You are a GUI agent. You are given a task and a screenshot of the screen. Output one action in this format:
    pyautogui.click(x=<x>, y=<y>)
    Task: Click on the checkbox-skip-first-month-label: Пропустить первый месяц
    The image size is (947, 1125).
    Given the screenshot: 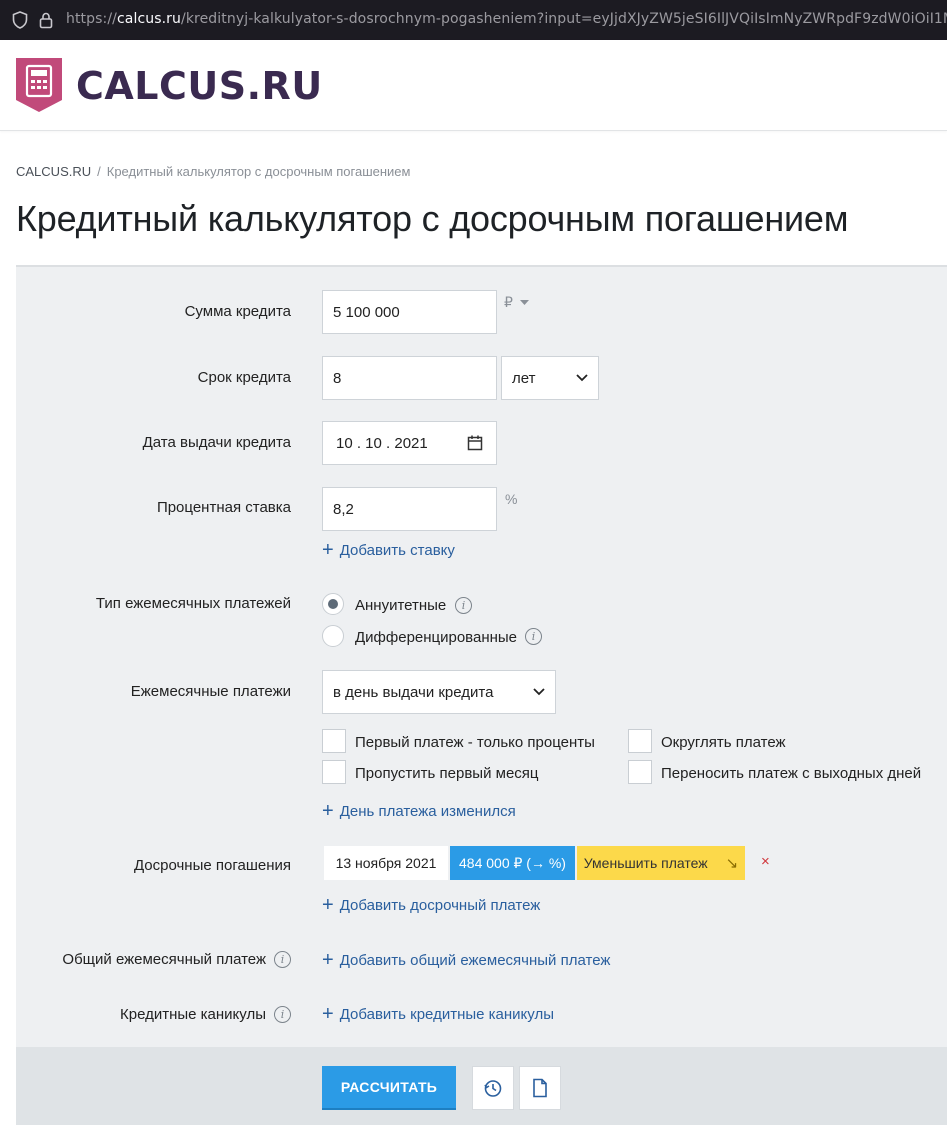 What is the action you would take?
    pyautogui.click(x=447, y=773)
    